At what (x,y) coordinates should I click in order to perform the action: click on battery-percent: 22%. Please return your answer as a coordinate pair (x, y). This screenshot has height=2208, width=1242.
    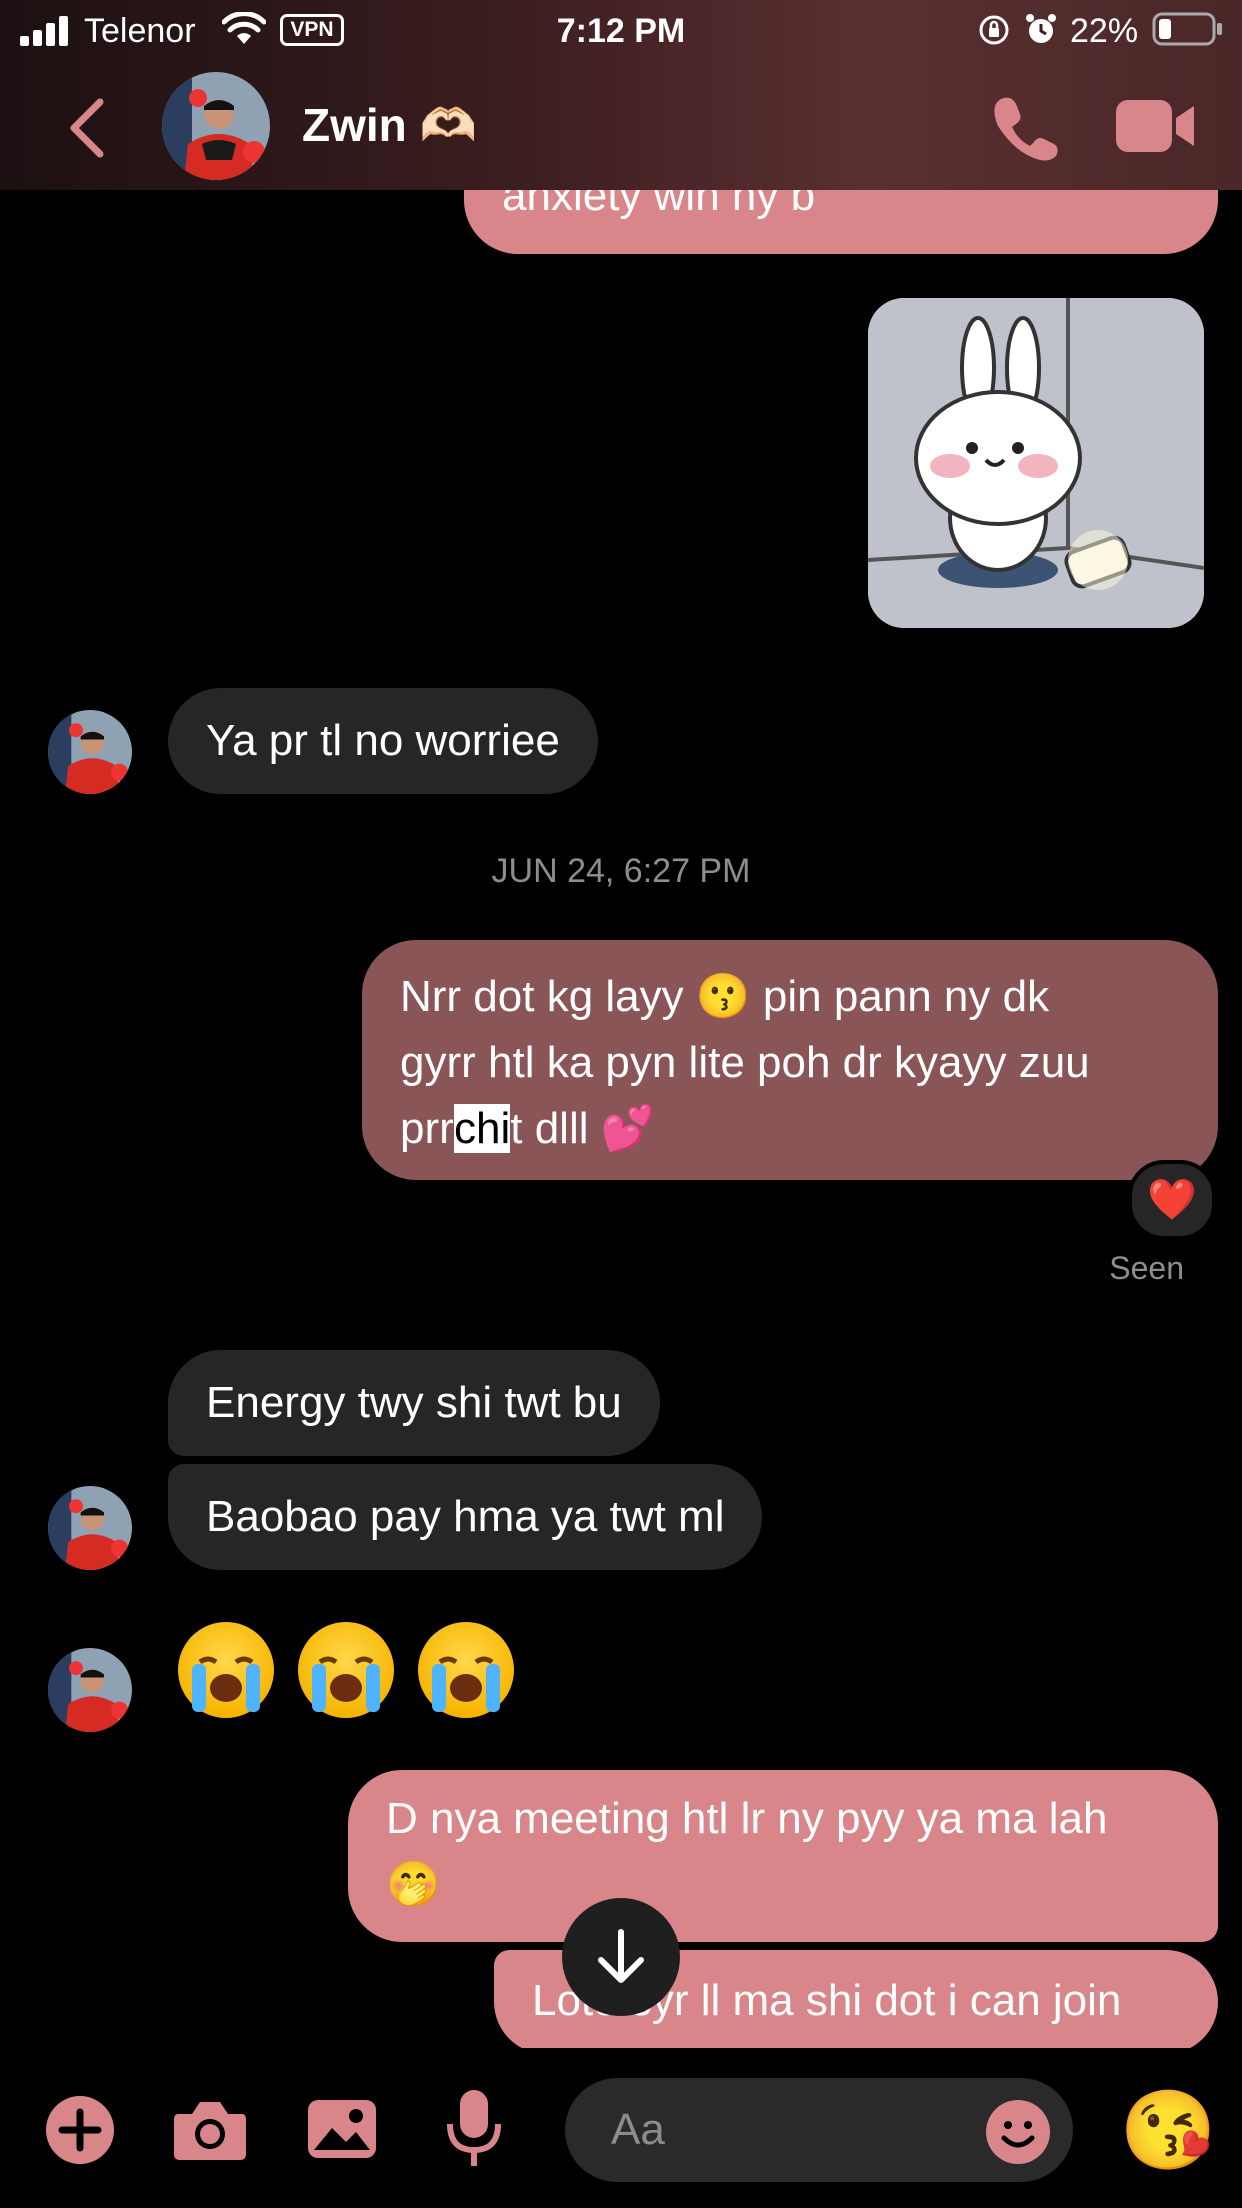
    Looking at the image, I should click on (1104, 31).